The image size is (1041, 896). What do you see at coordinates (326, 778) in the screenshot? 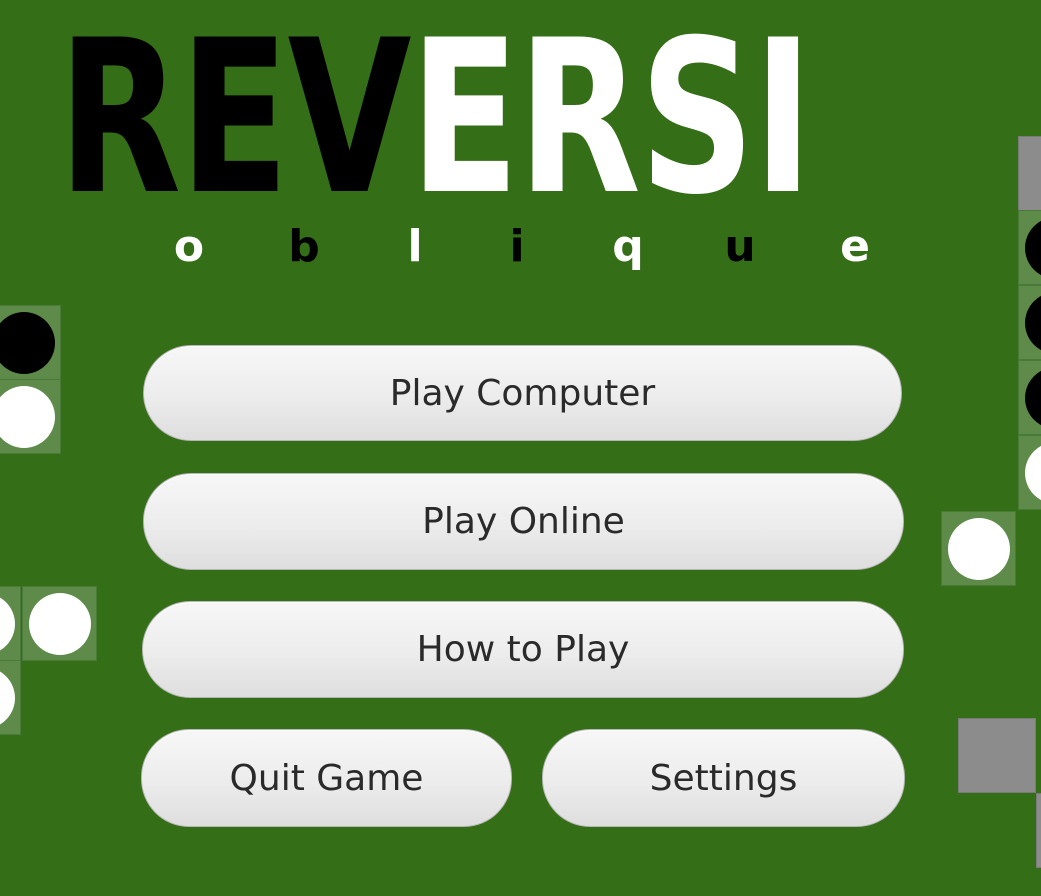
I see `quit-game-button: Quit Game` at bounding box center [326, 778].